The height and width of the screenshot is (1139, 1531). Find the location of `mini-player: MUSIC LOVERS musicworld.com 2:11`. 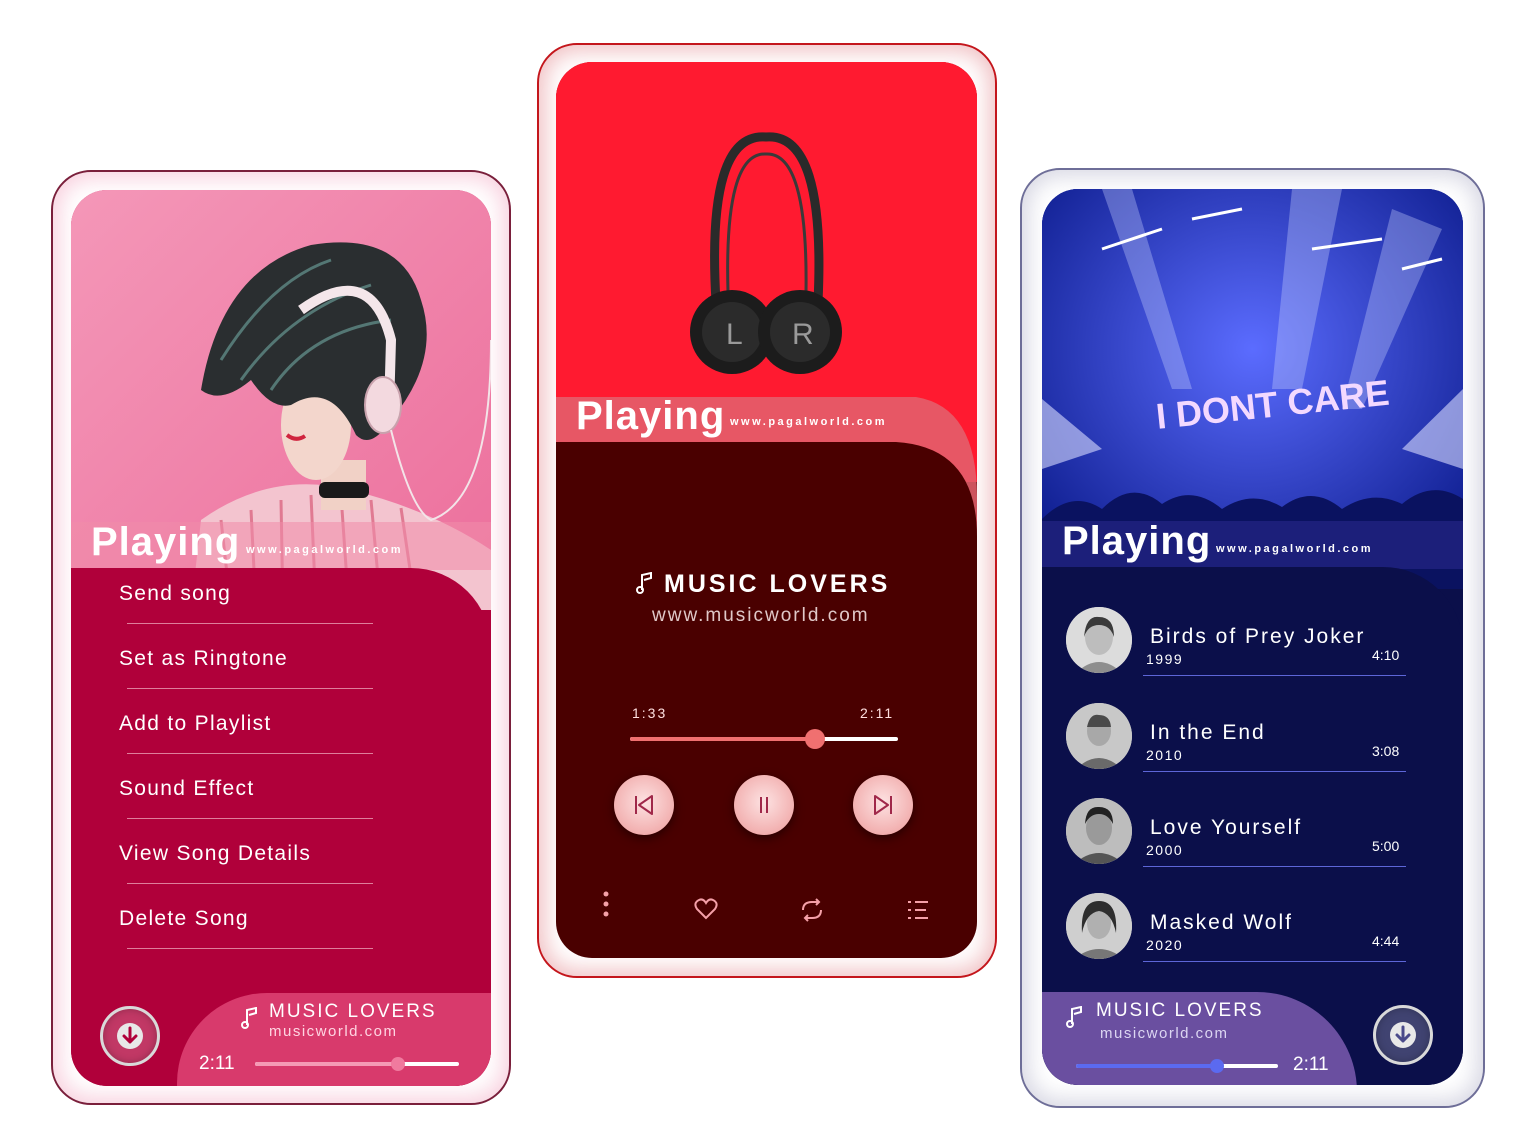

mini-player: MUSIC LOVERS musicworld.com 2:11 is located at coordinates (334, 1039).